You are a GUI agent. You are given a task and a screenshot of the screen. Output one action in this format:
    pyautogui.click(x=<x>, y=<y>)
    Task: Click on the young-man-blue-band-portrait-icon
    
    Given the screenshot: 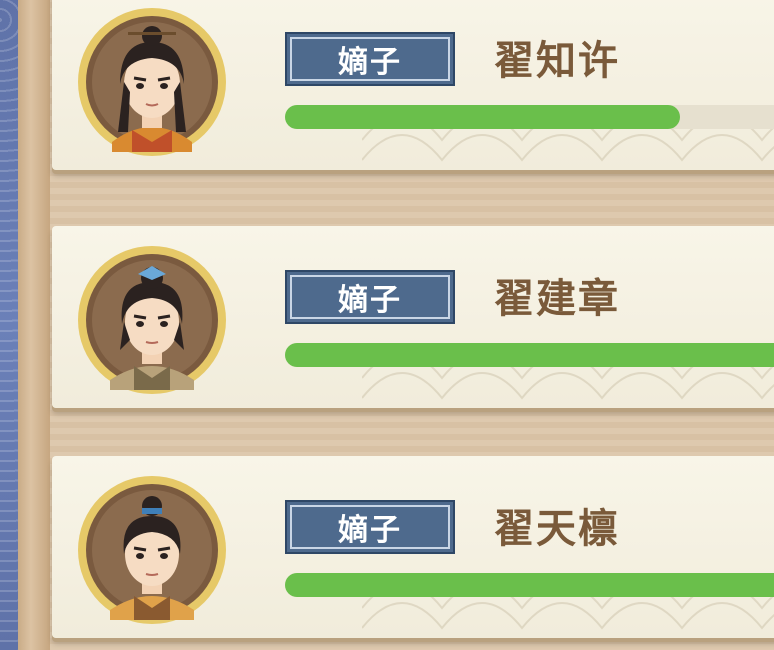 What is the action you would take?
    pyautogui.click(x=152, y=320)
    